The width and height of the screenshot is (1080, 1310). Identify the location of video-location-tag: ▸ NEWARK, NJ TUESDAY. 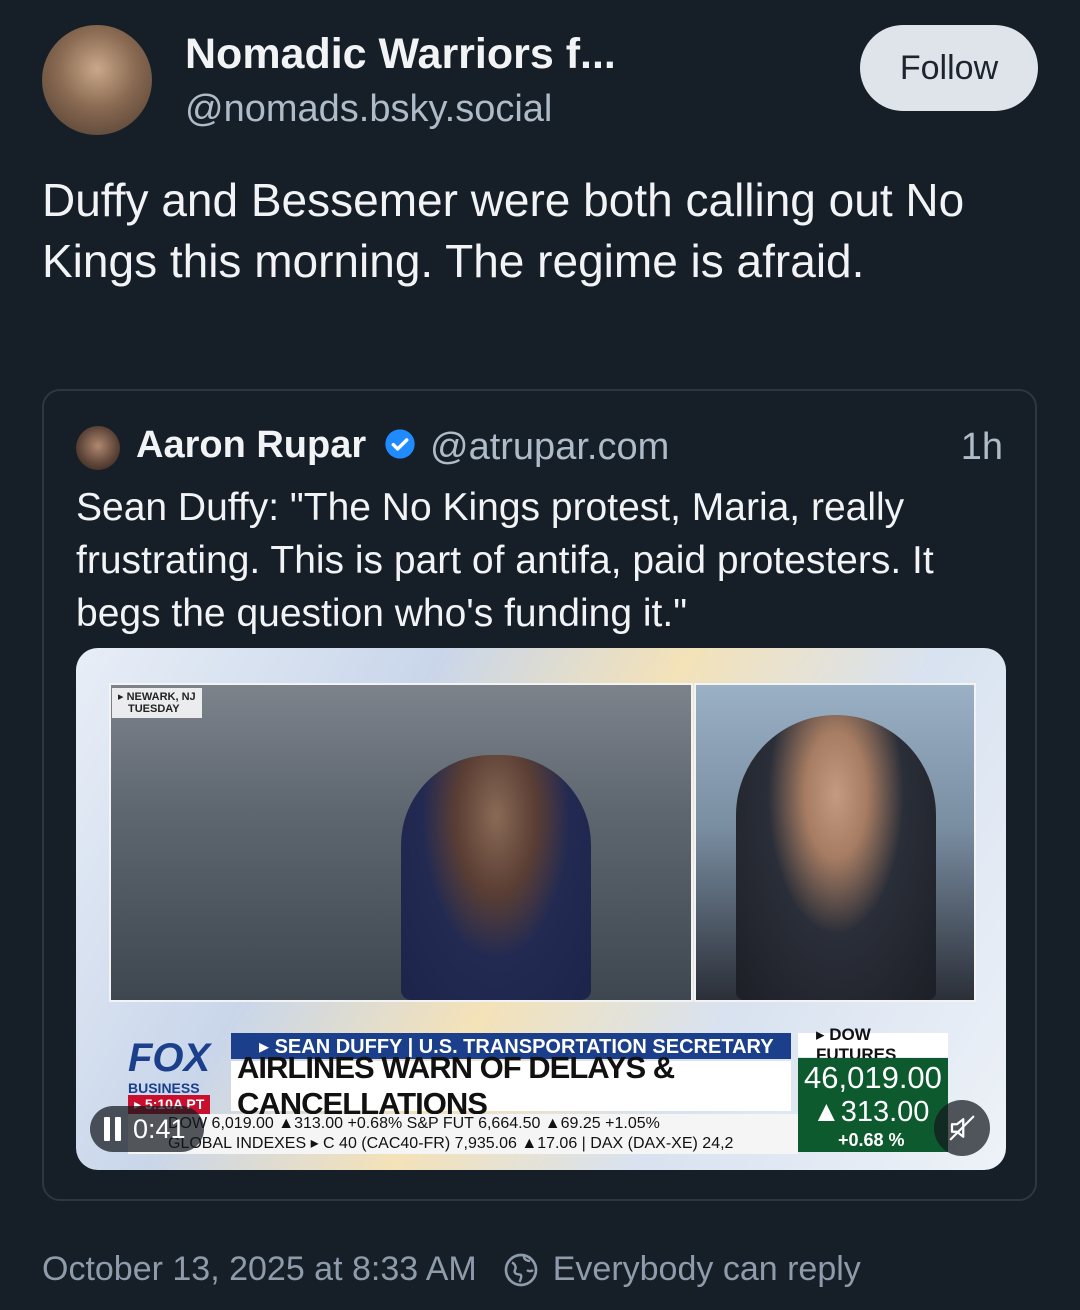
(157, 703).